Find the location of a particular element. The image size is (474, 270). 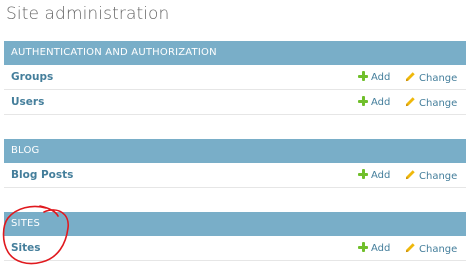

change-users-button: Change is located at coordinates (431, 102).